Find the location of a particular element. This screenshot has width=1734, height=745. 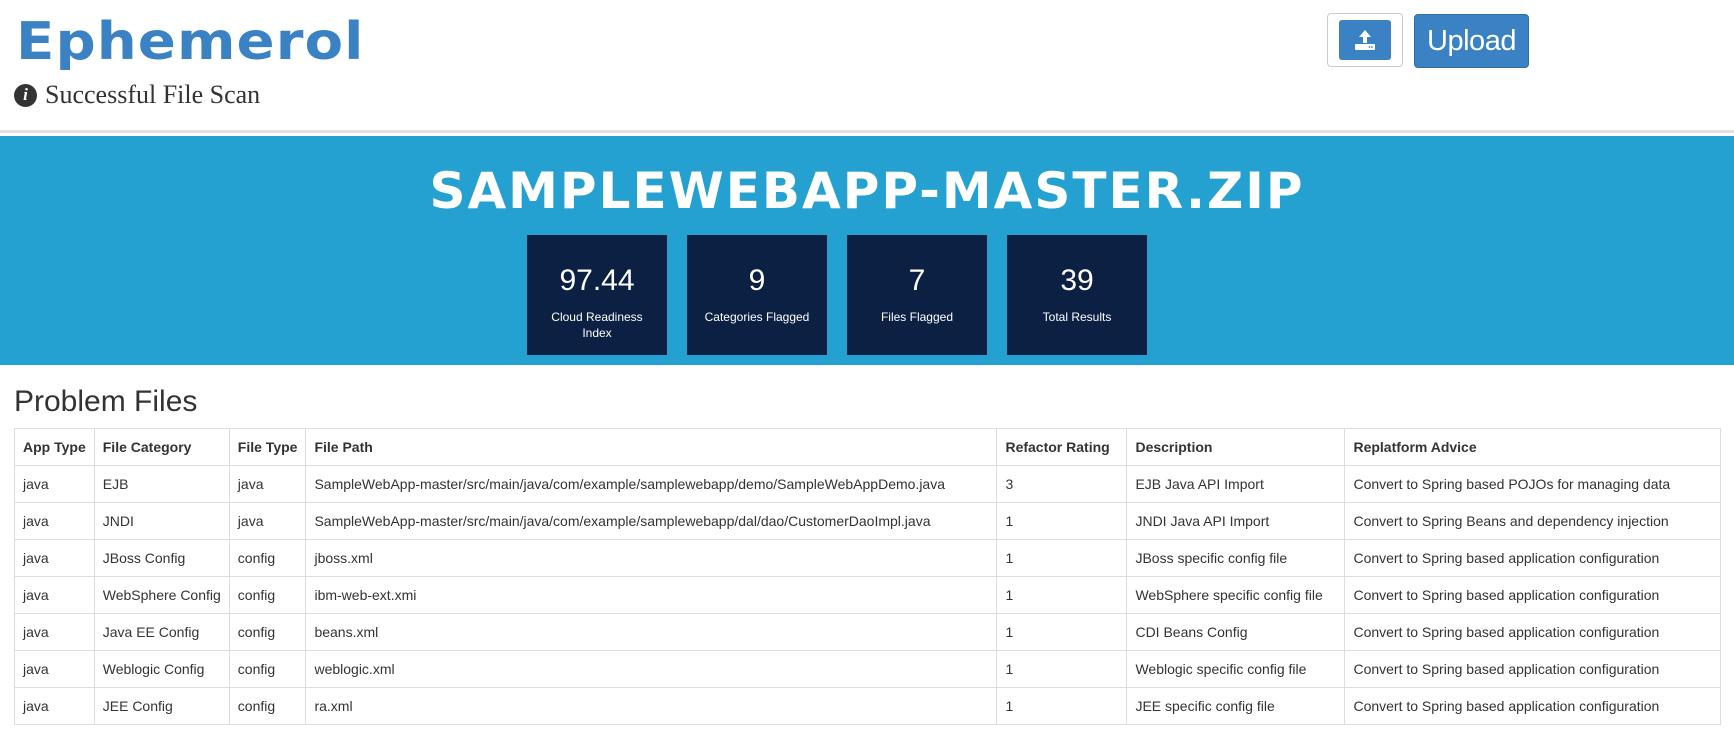

stat-total-results: 39 Total Results is located at coordinates (1077, 295).